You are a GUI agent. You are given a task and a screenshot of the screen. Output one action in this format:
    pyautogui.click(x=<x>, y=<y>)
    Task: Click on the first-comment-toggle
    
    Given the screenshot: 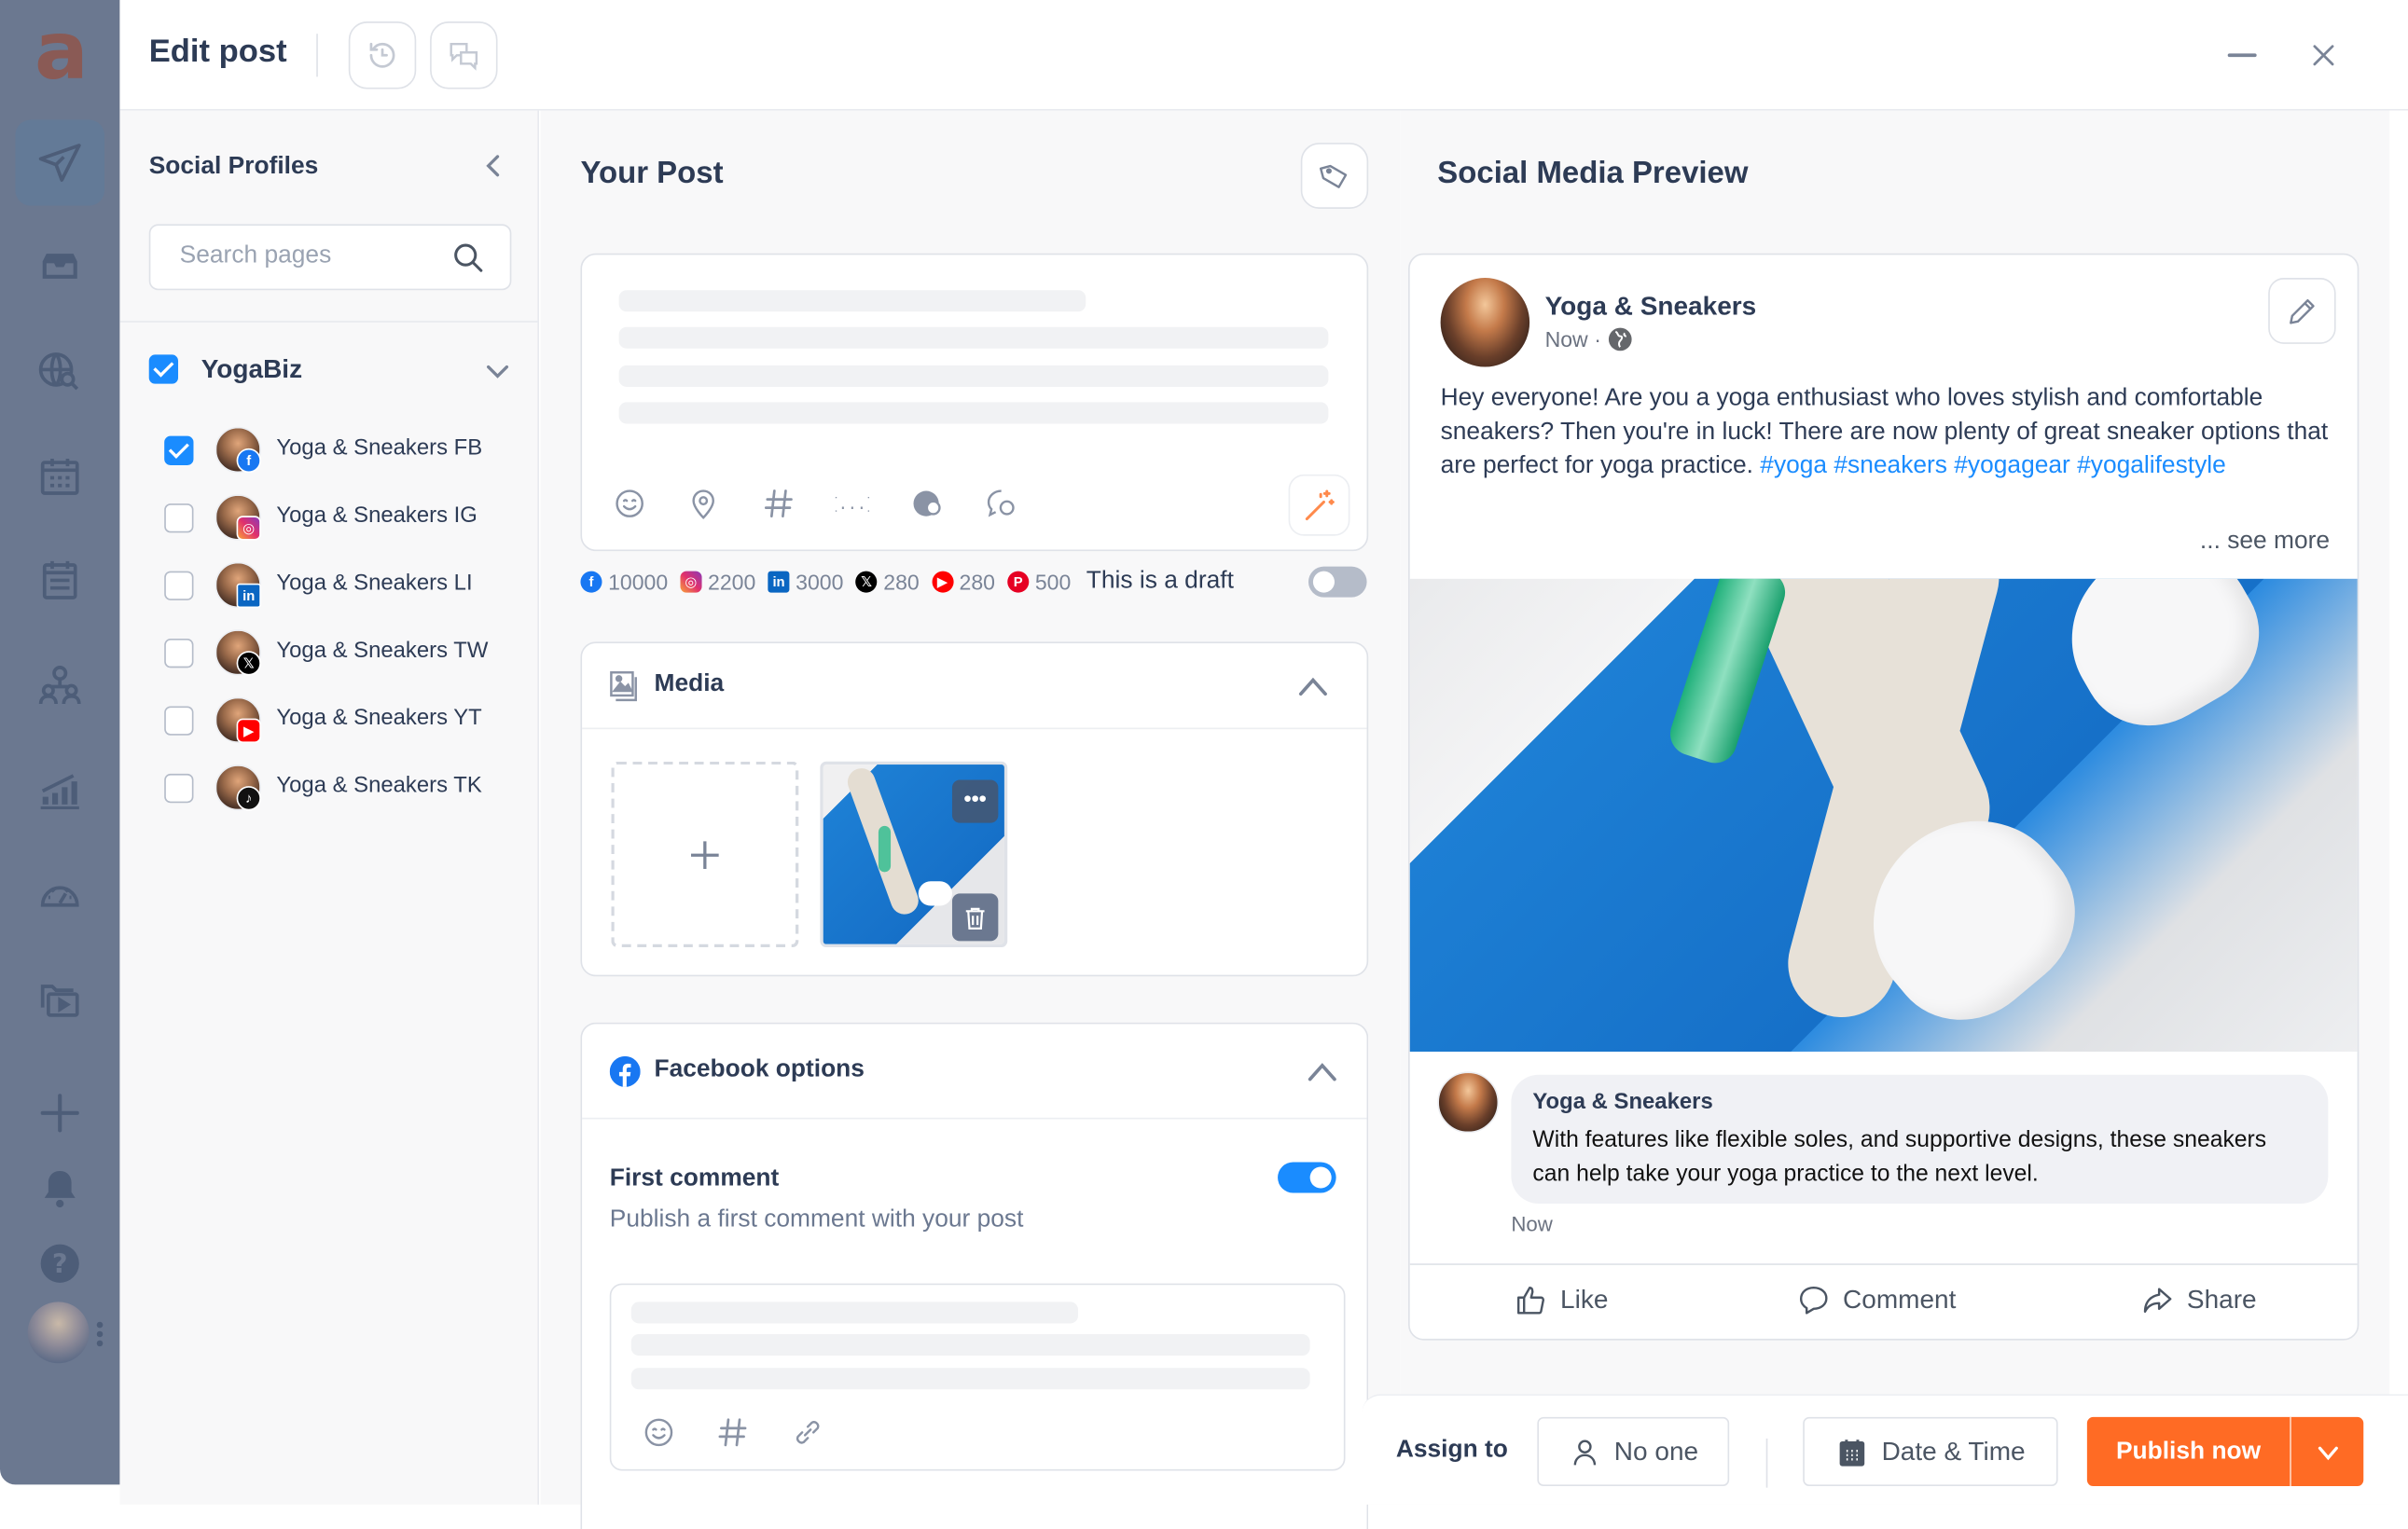 What is the action you would take?
    pyautogui.click(x=1307, y=1178)
    